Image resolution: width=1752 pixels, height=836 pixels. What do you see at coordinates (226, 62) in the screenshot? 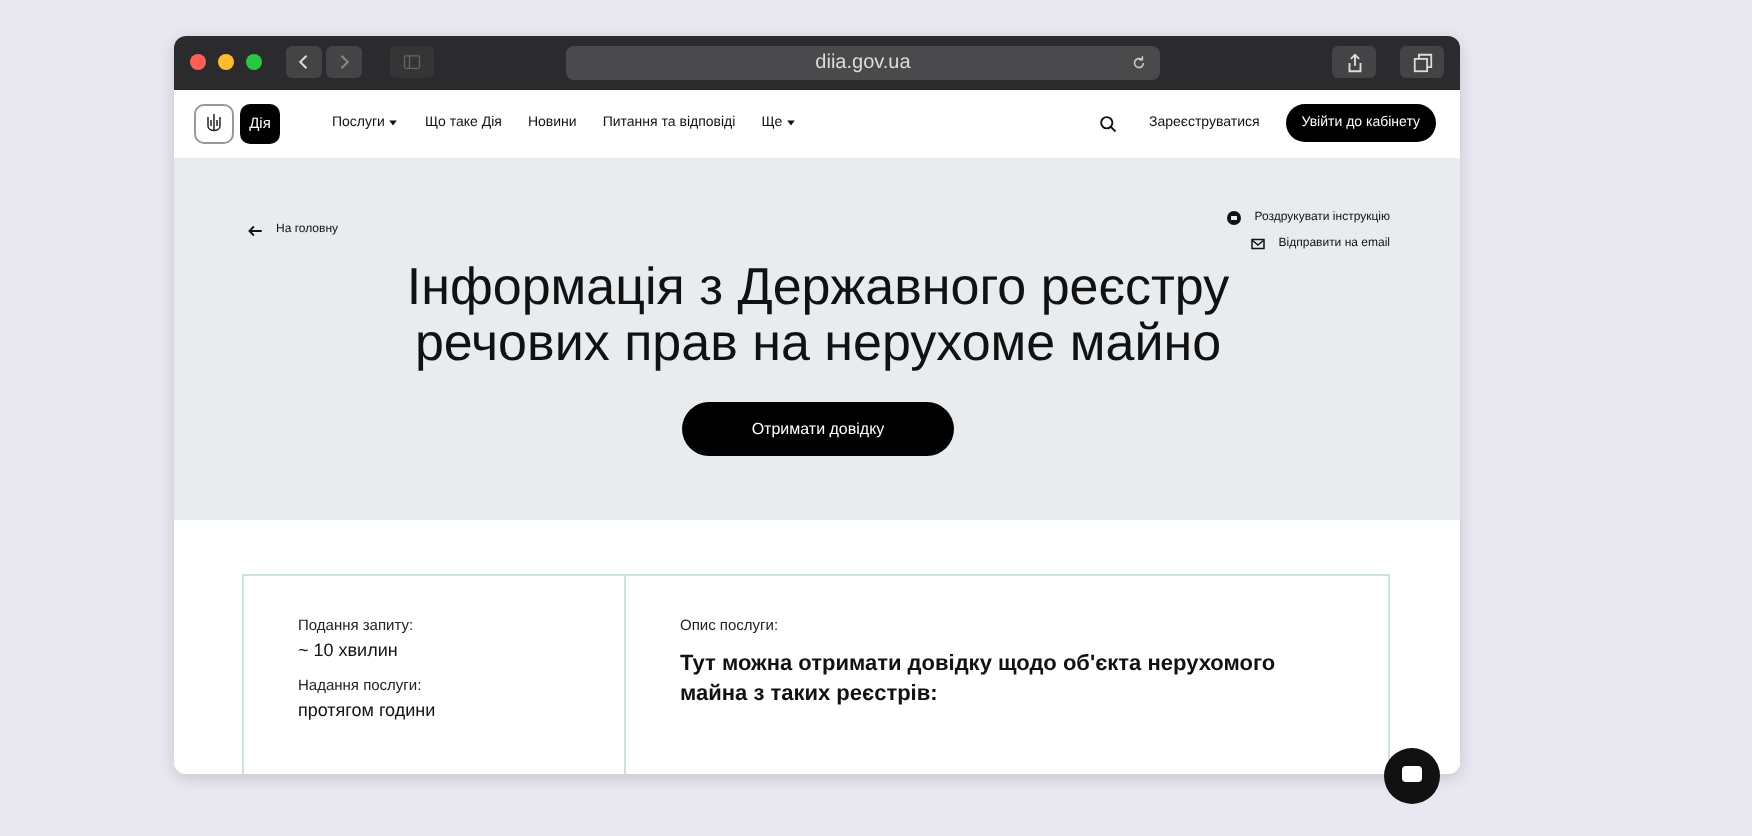
I see `minimize-dot` at bounding box center [226, 62].